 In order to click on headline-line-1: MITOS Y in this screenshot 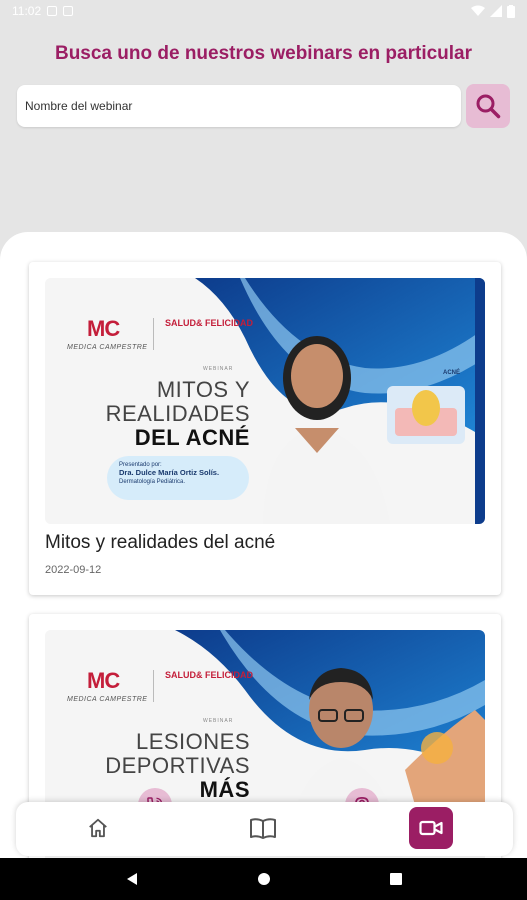, I will do `click(203, 389)`.